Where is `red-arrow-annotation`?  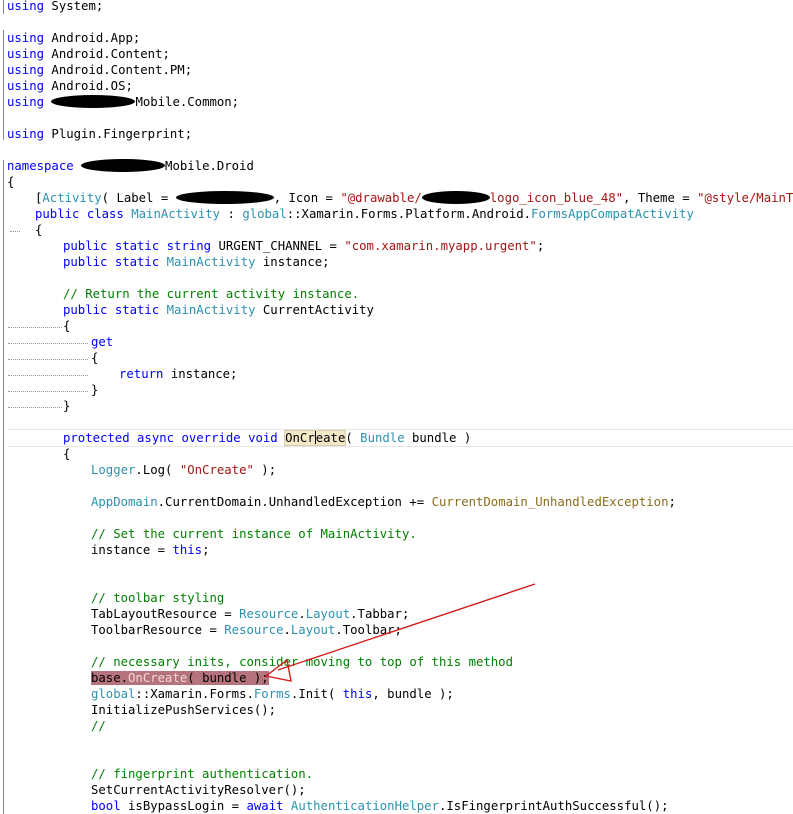
red-arrow-annotation is located at coordinates (400, 632).